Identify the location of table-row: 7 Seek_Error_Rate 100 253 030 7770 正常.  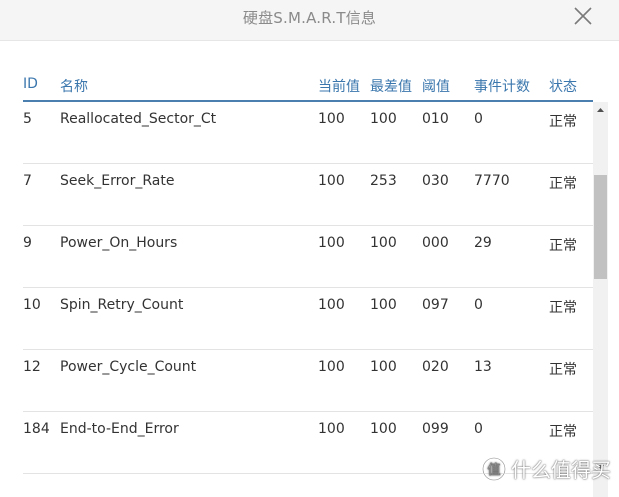
(308, 195).